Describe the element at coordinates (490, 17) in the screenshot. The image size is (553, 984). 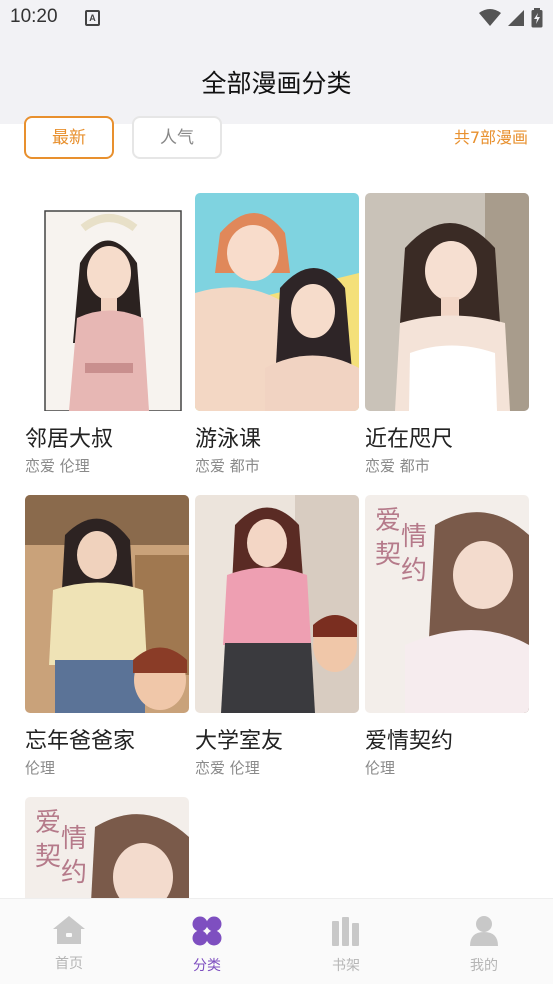
I see `wifi-icon` at that location.